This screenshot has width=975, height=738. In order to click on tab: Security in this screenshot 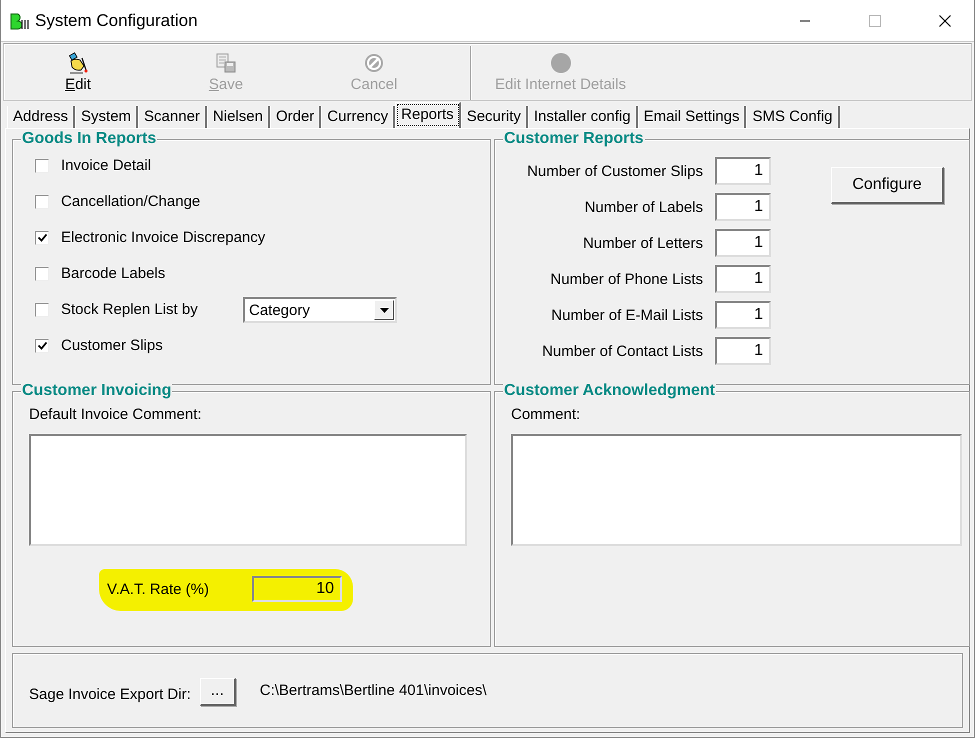, I will do `click(494, 117)`.